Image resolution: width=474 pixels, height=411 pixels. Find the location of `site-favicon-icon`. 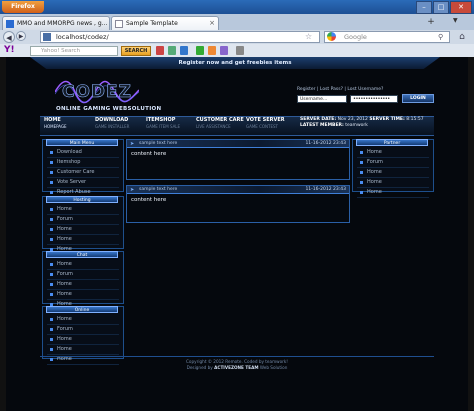

site-favicon-icon is located at coordinates (10, 24).